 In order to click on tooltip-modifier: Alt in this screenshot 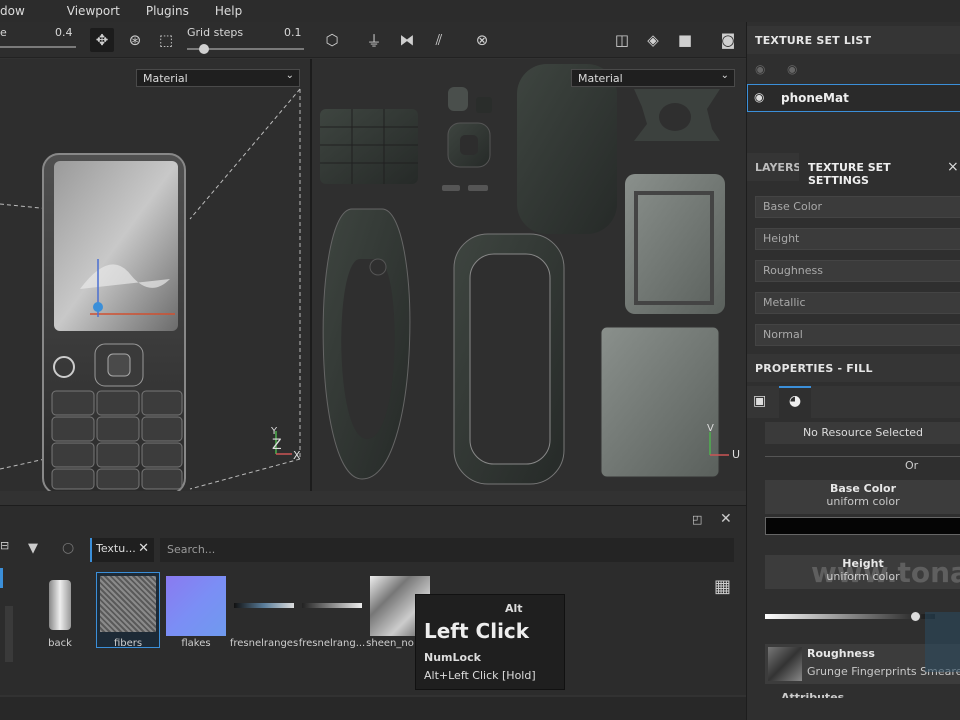, I will do `click(514, 608)`.